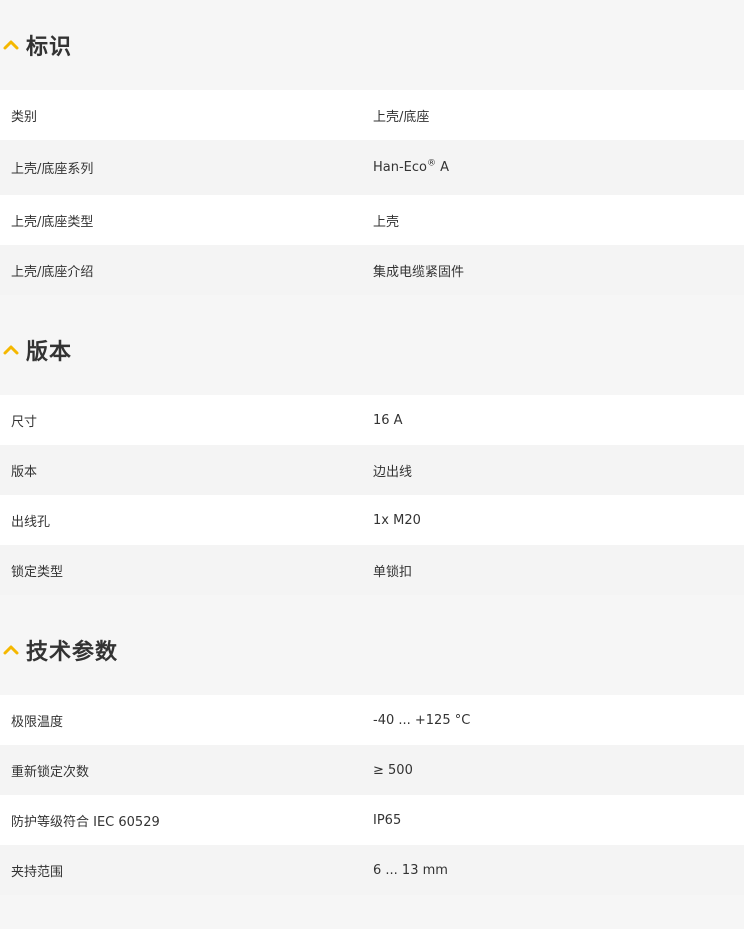 The width and height of the screenshot is (744, 929). I want to click on table-row: 上壳/底座介绍 集成电缆紧固件, so click(372, 270).